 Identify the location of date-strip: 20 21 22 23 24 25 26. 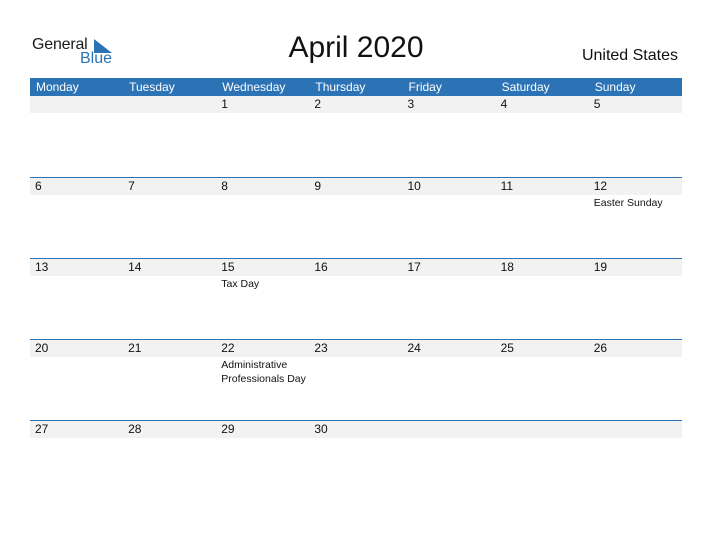
(356, 348).